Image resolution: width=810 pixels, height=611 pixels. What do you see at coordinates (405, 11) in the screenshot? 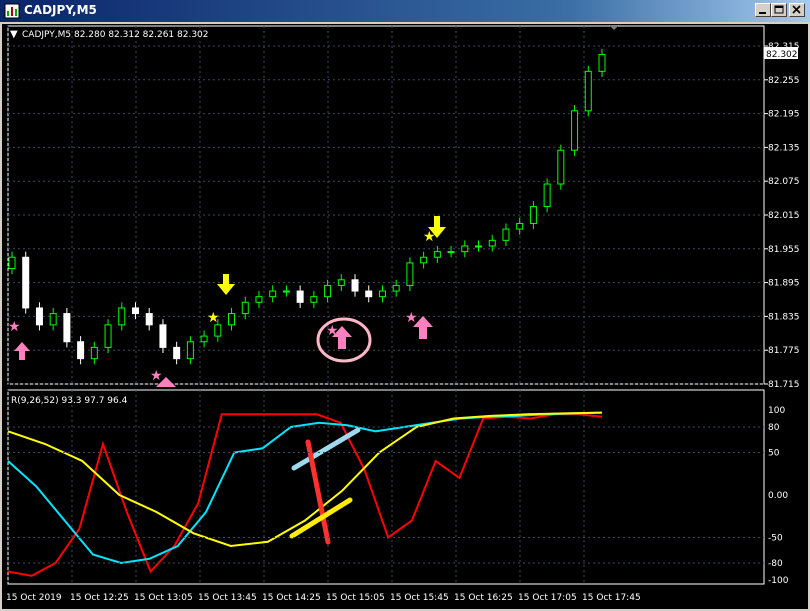
I see `title-bar: CADJPY,M5` at bounding box center [405, 11].